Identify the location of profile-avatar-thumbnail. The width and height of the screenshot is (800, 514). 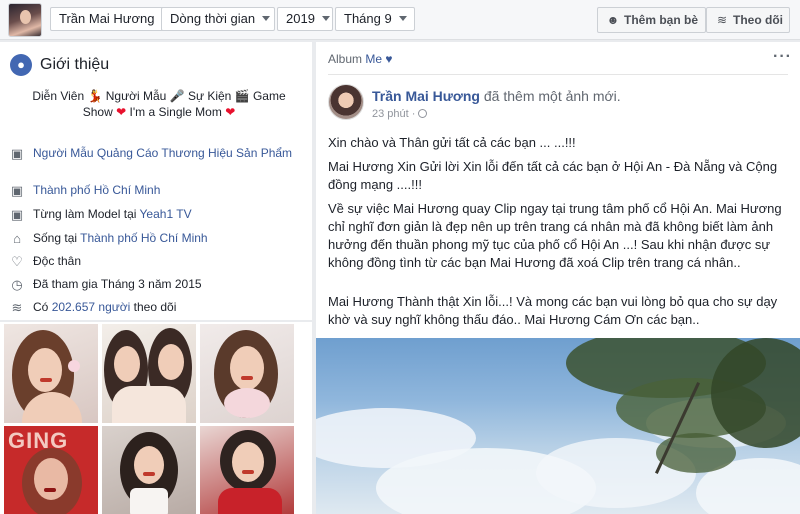
(25, 20).